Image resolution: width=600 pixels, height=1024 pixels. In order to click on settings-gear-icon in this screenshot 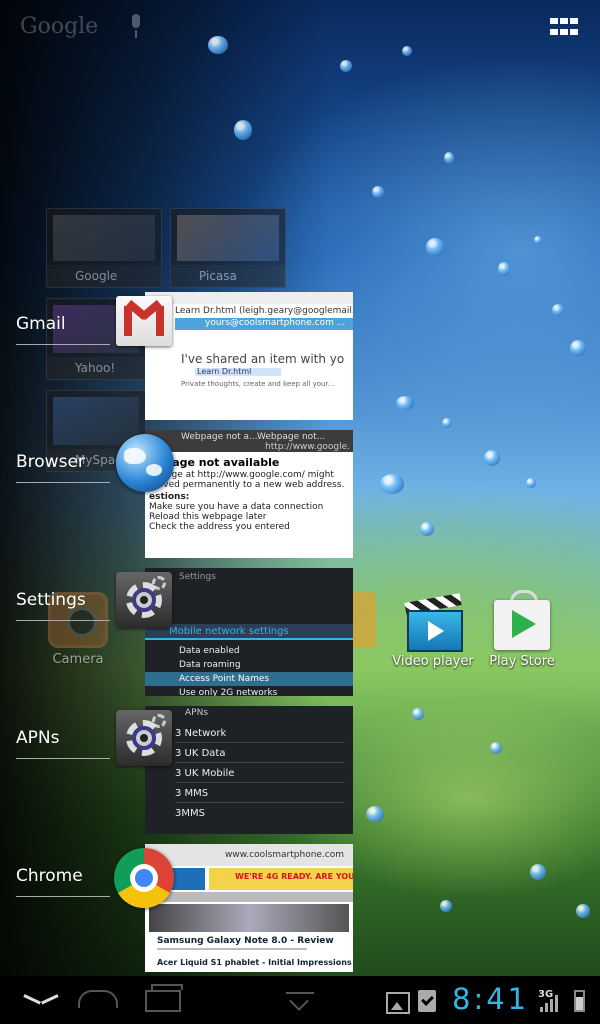, I will do `click(144, 600)`.